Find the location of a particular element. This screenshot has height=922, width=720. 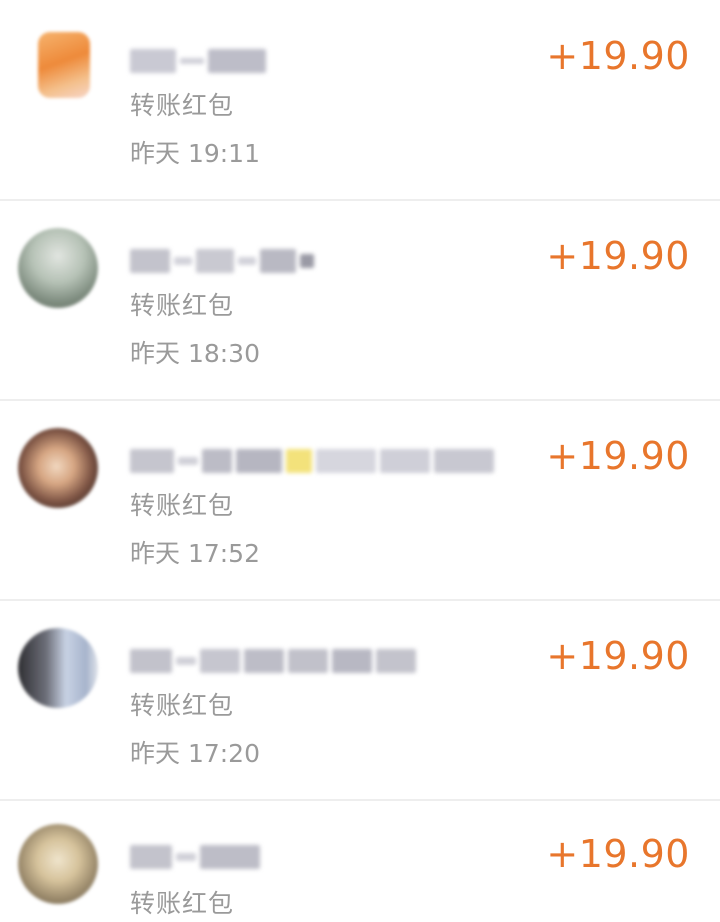

transaction-time: 昨天 18:30 is located at coordinates (195, 353).